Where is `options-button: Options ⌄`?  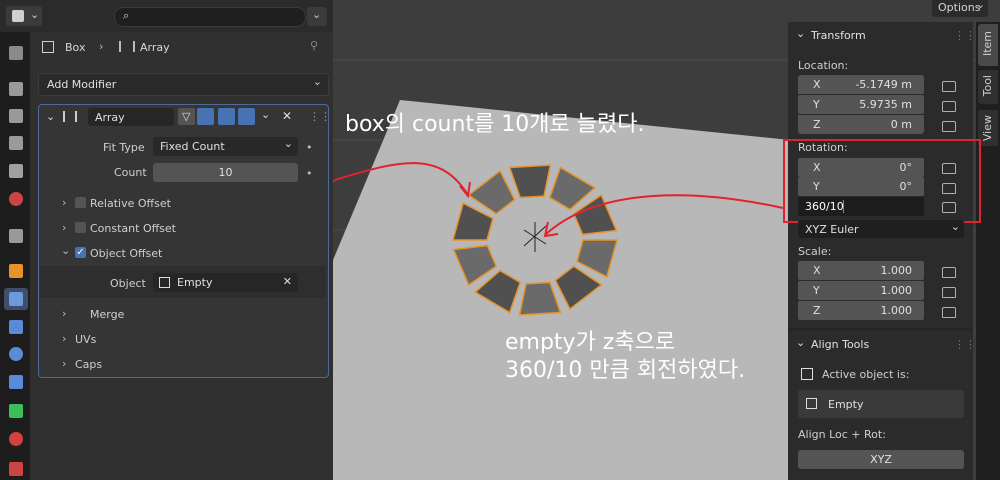
options-button: Options ⌄ is located at coordinates (960, 8).